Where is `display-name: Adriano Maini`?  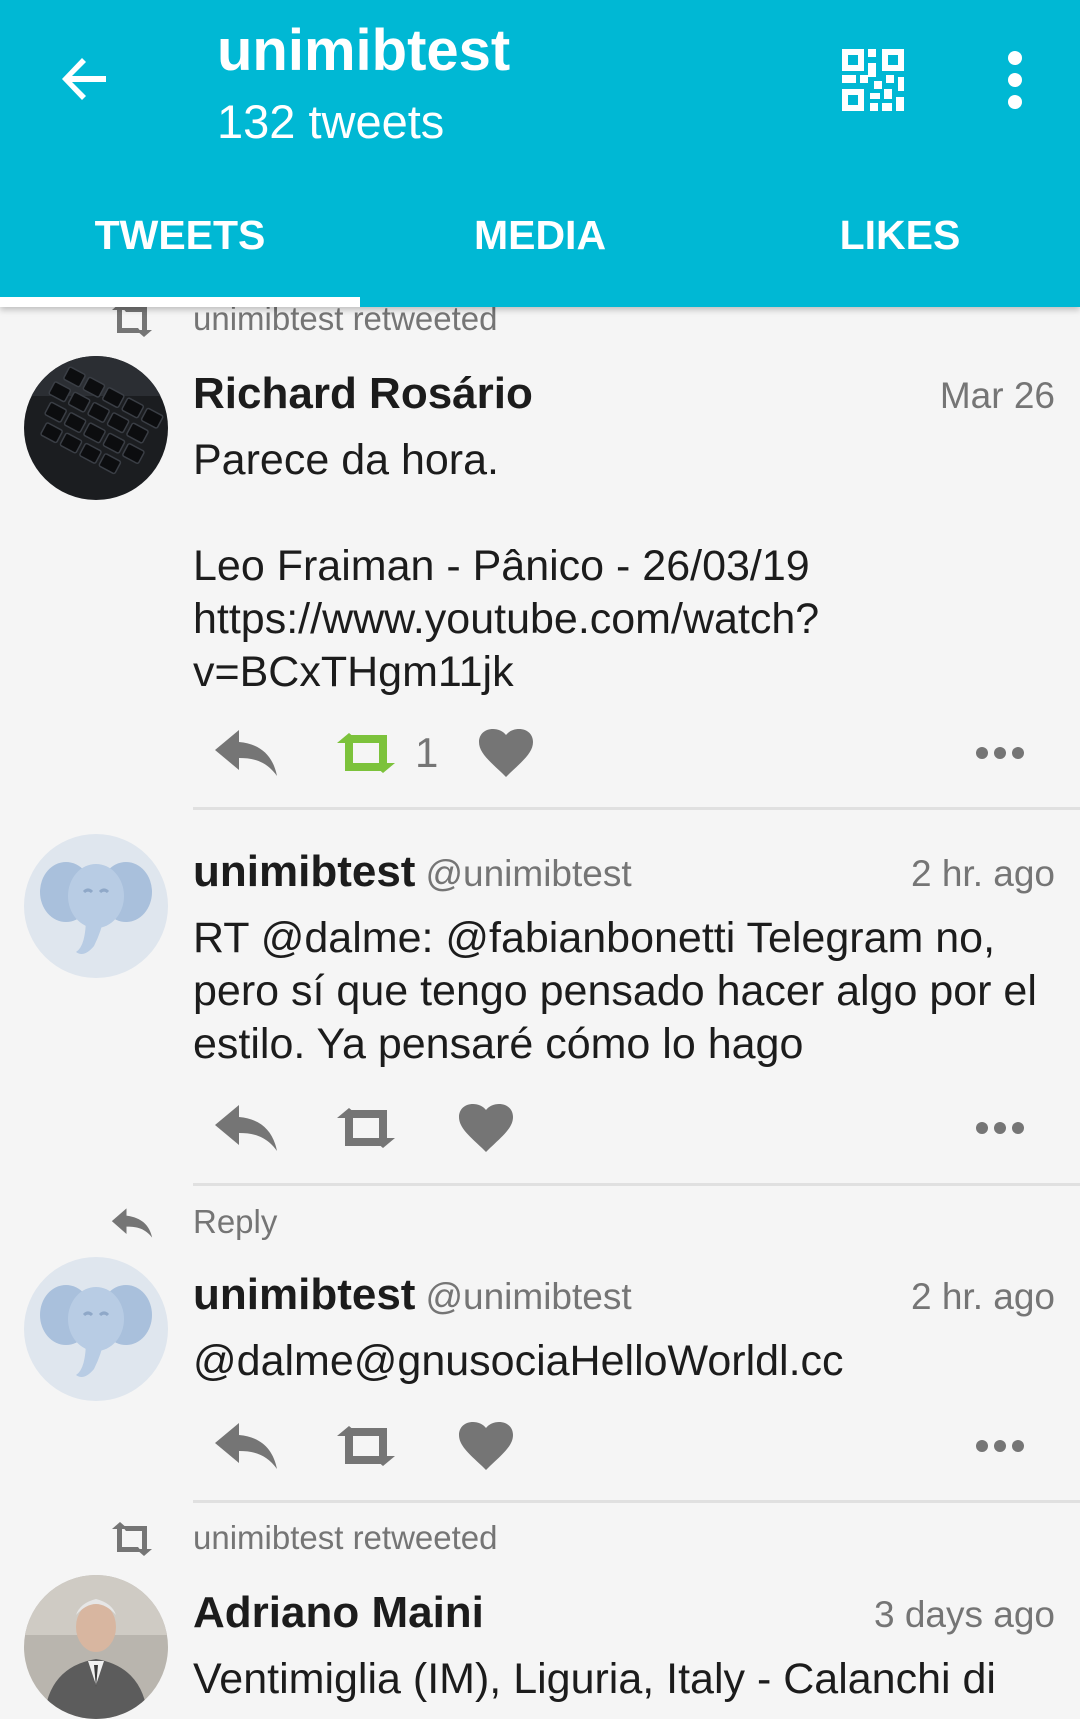
display-name: Adriano Maini is located at coordinates (338, 1612).